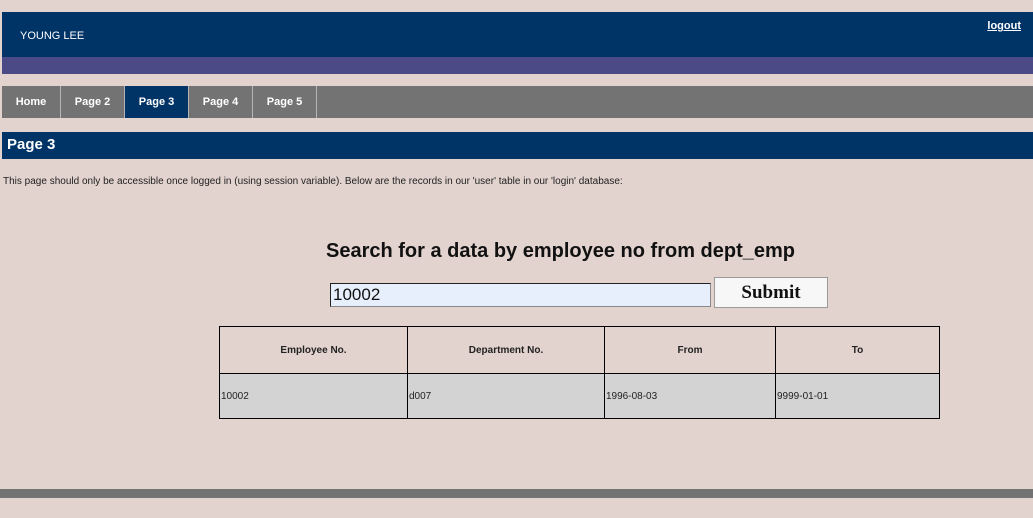 This screenshot has width=1033, height=518. What do you see at coordinates (506, 396) in the screenshot?
I see `cell-department-no: d007` at bounding box center [506, 396].